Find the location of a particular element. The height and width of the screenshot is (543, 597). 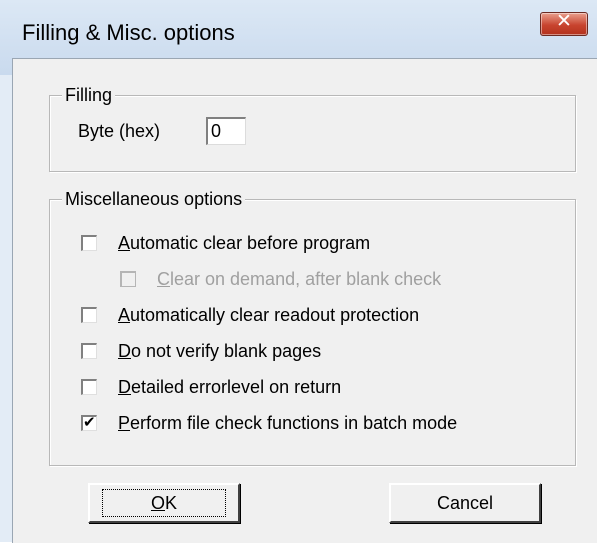

close-button: ✕ is located at coordinates (564, 23).